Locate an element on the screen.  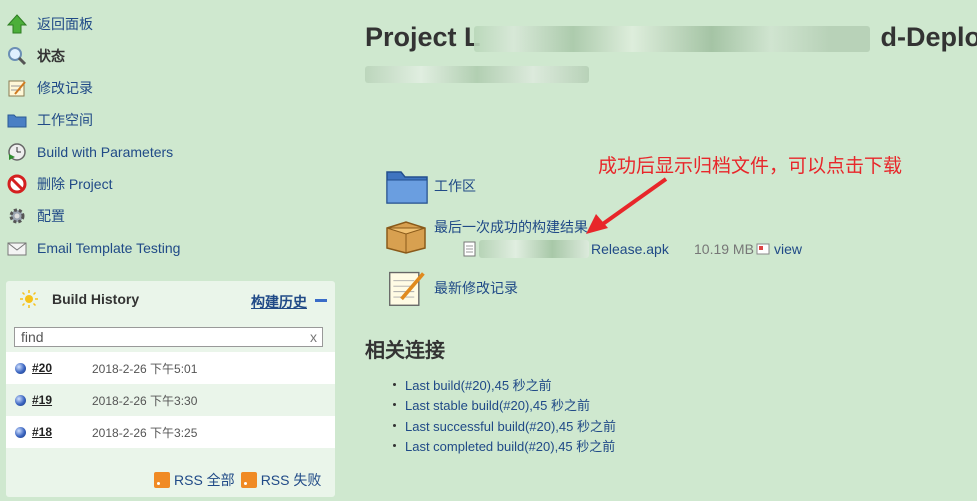
list-item: Last stable build(#20),45 秒之前 is located at coordinates (504, 405).